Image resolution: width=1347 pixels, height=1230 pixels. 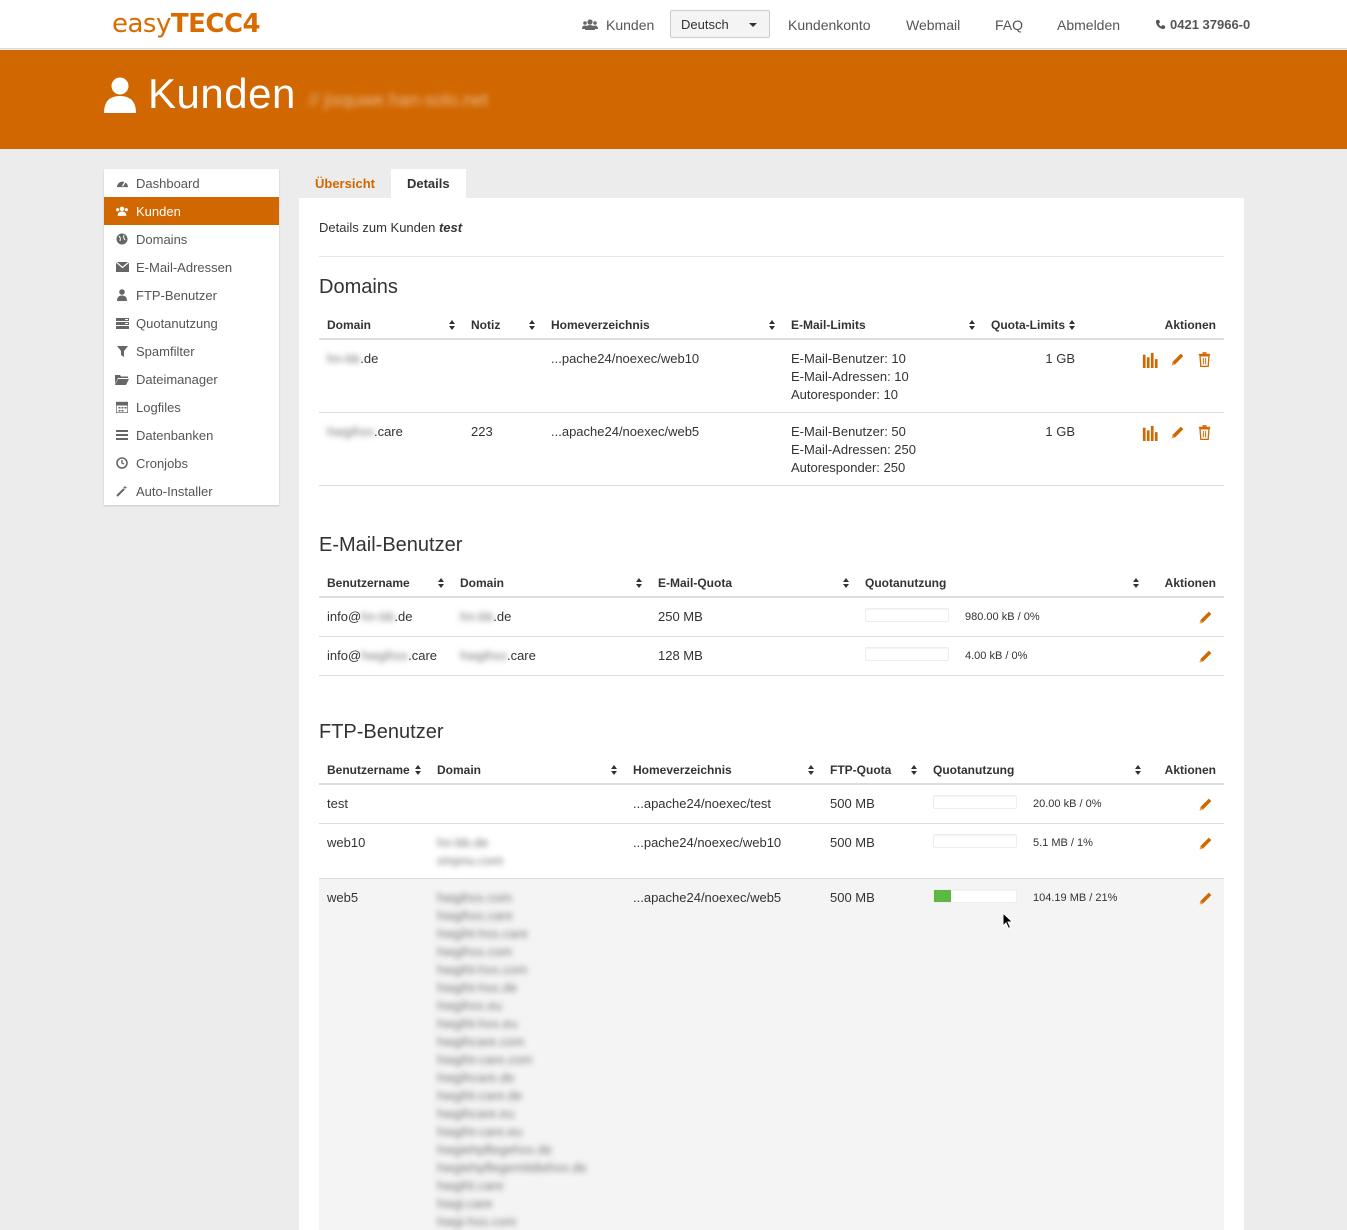 I want to click on sidebar-item-logfiles: Logfiles, so click(x=191, y=407).